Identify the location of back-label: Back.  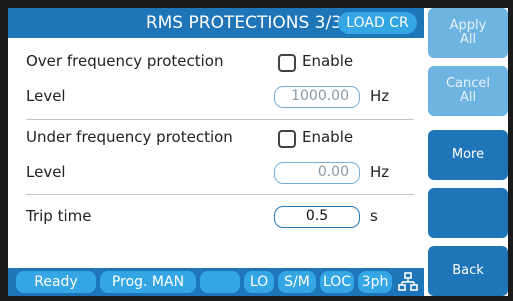
(468, 270).